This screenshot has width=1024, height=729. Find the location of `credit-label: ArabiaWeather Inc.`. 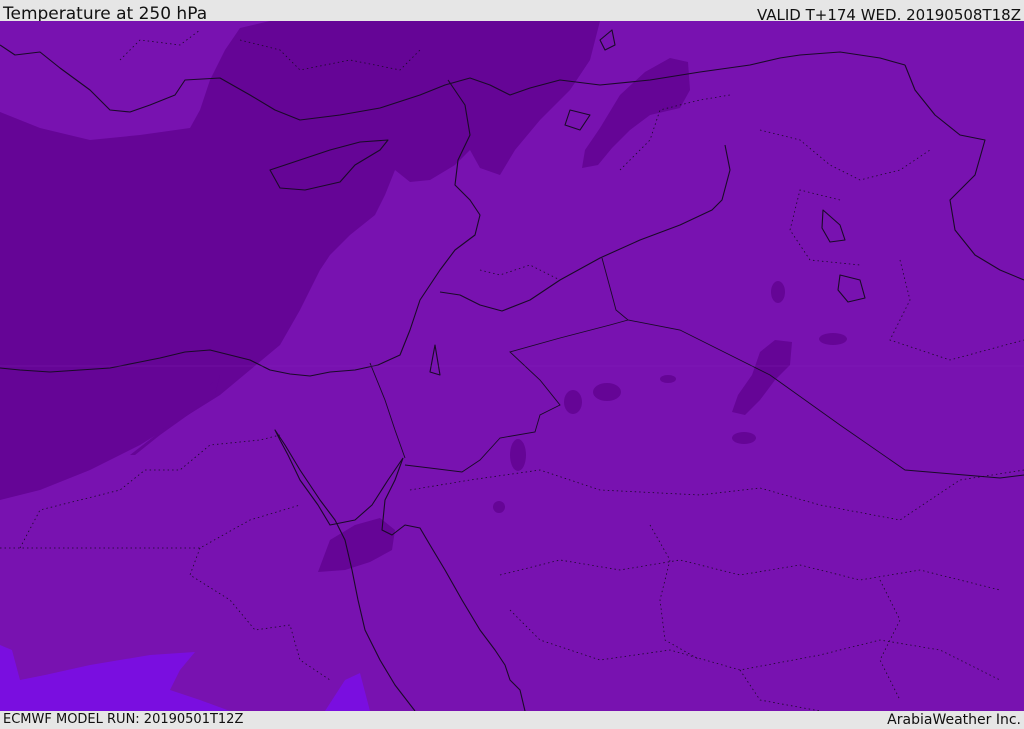

credit-label: ArabiaWeather Inc. is located at coordinates (954, 720).